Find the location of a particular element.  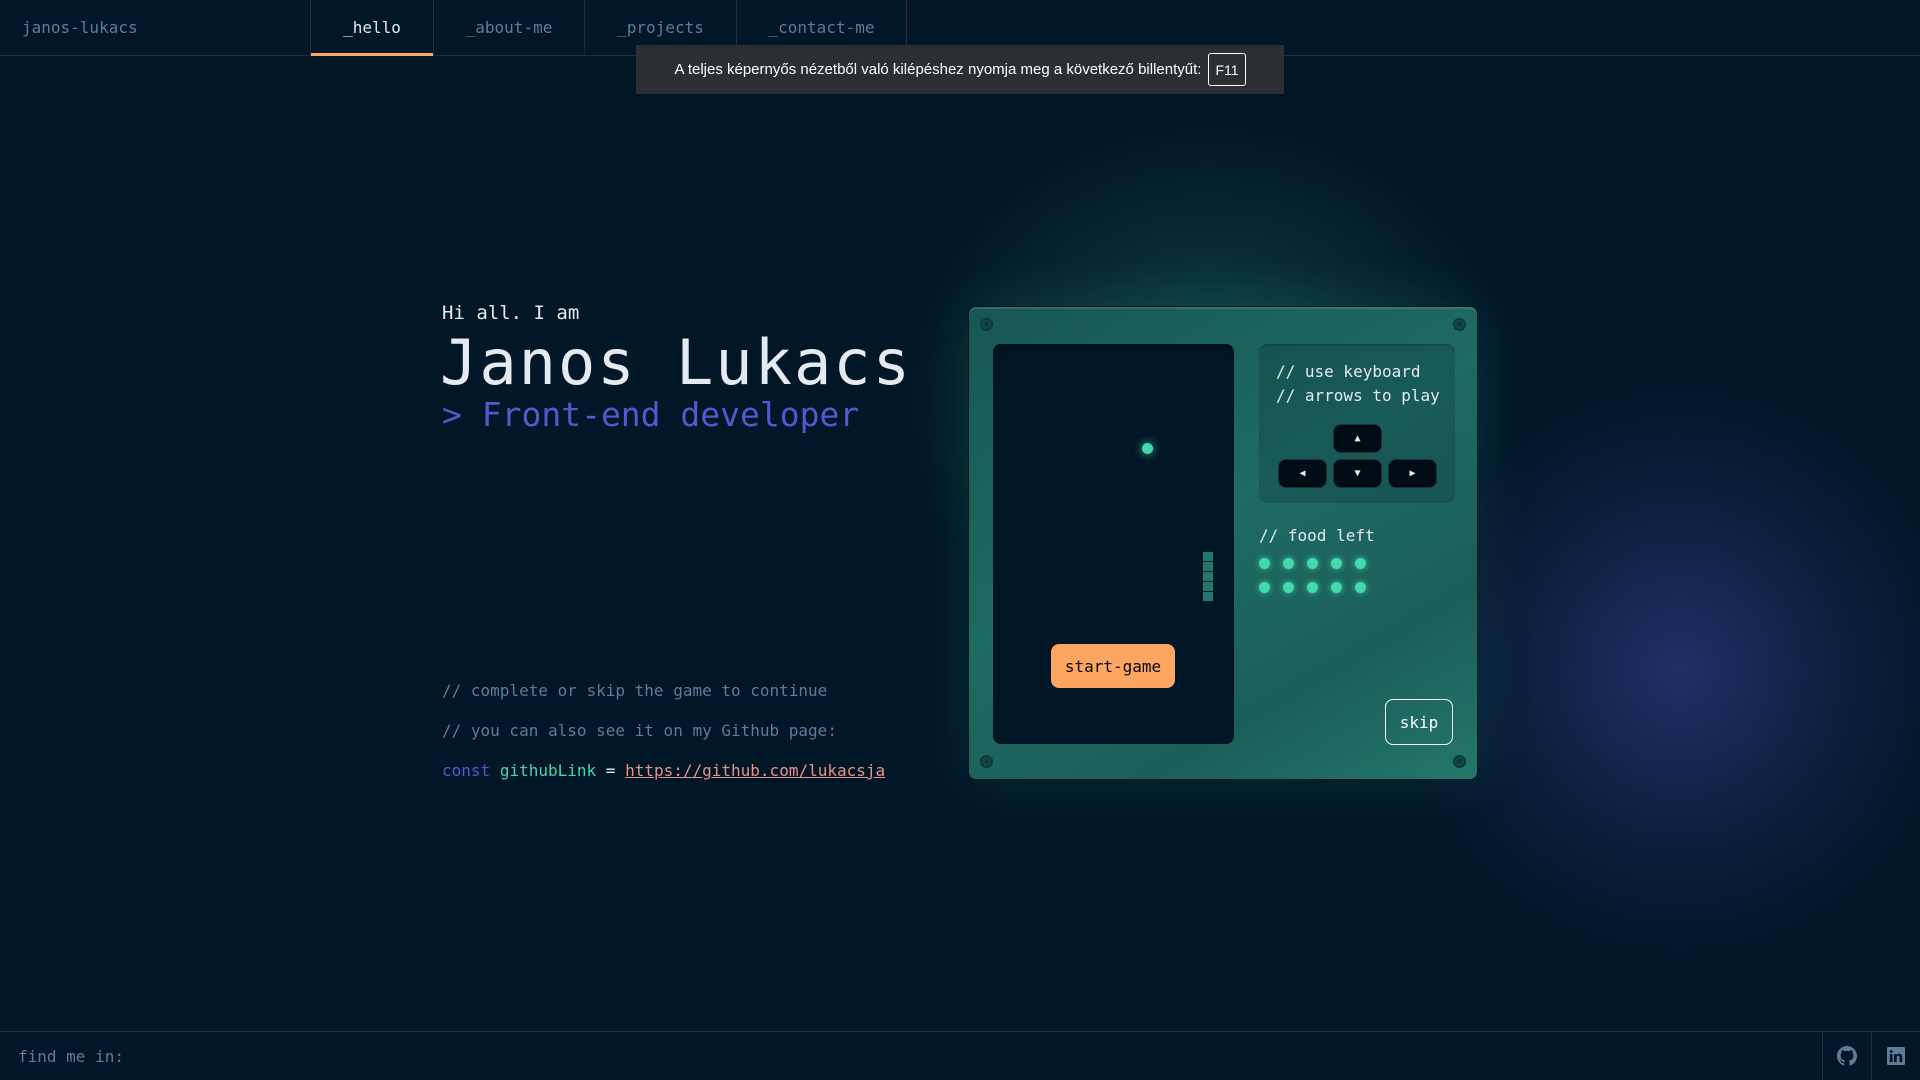

tab-hello: _hello is located at coordinates (372, 28).